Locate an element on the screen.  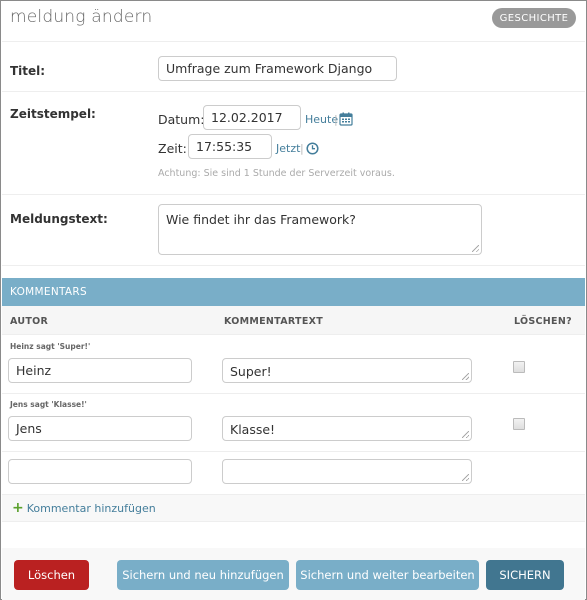
now-link: Jetzt is located at coordinates (288, 148).